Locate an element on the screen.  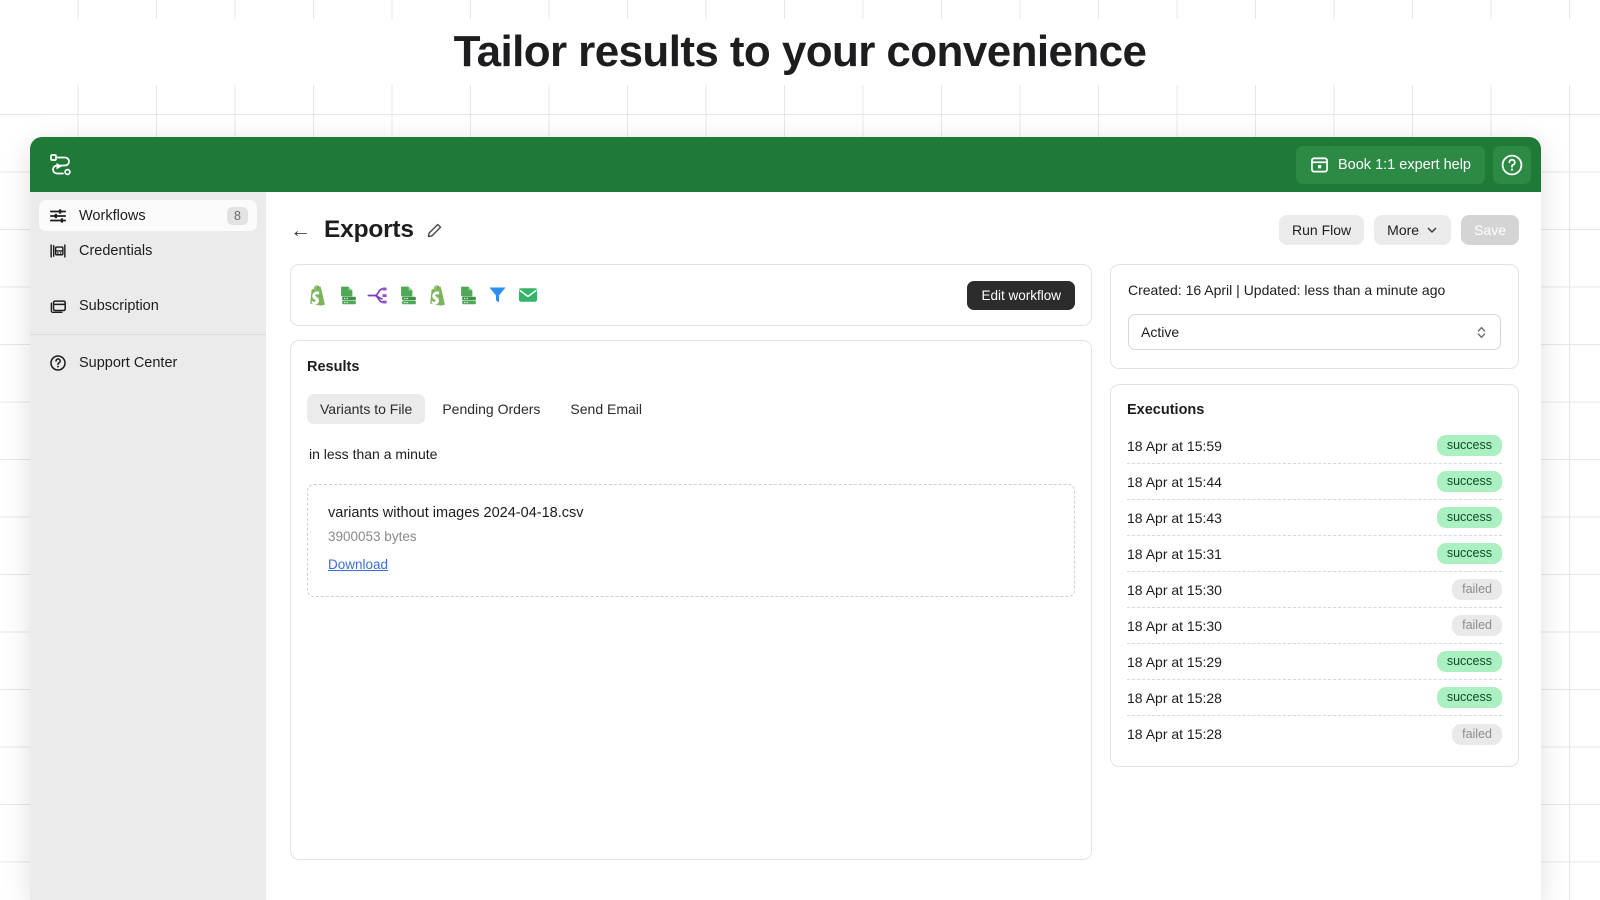
download-link: Download is located at coordinates (358, 564).